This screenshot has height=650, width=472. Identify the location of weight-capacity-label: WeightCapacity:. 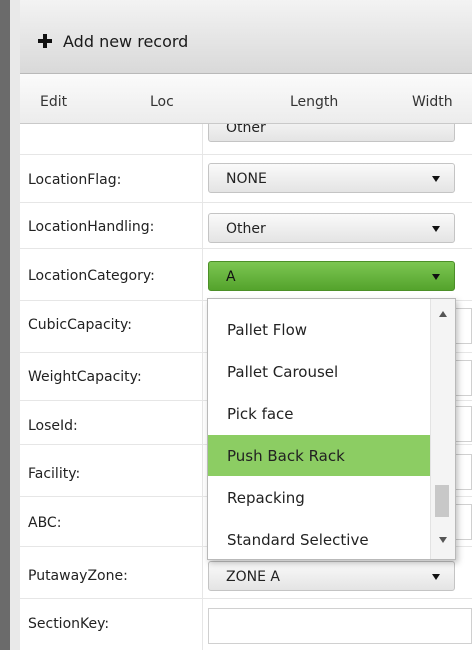
(85, 377).